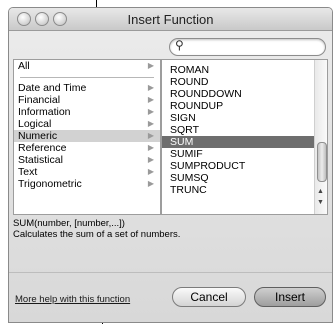 This screenshot has width=333, height=324. What do you see at coordinates (244, 154) in the screenshot?
I see `function-item-sumif: SUMIF` at bounding box center [244, 154].